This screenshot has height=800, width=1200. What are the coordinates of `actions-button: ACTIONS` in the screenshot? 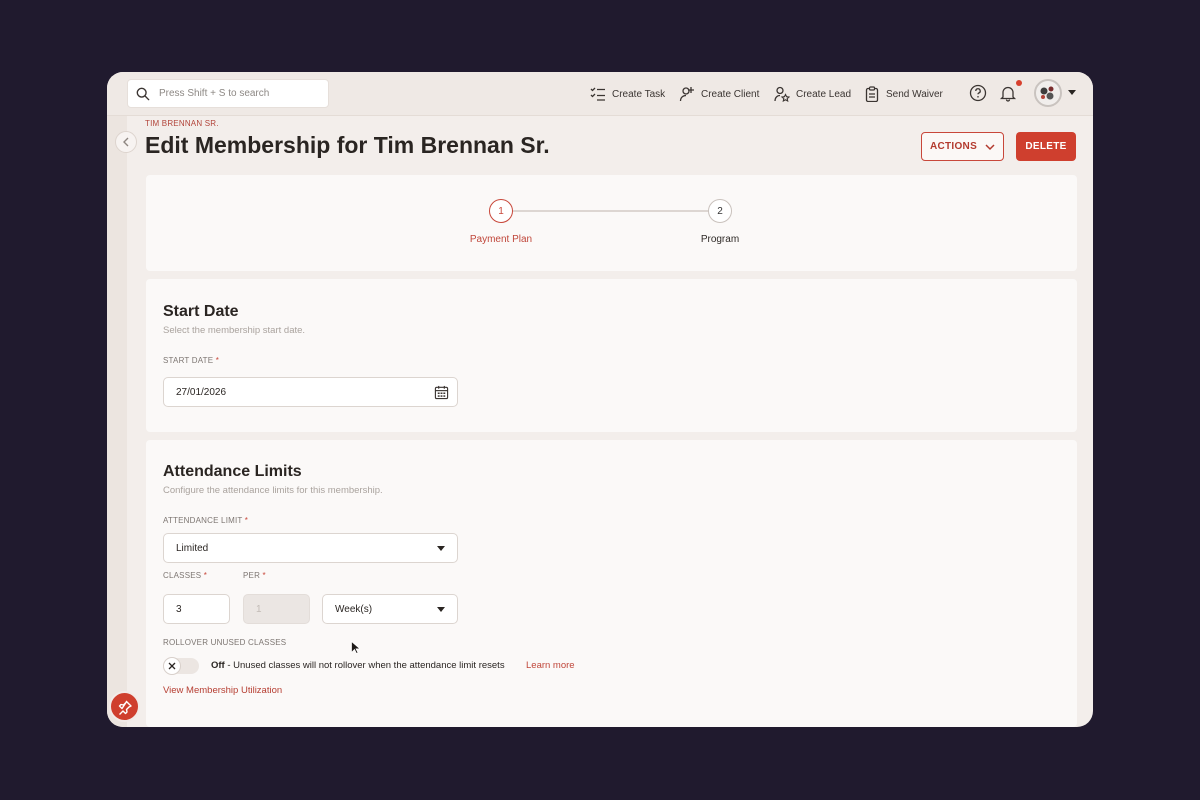 It's located at (962, 146).